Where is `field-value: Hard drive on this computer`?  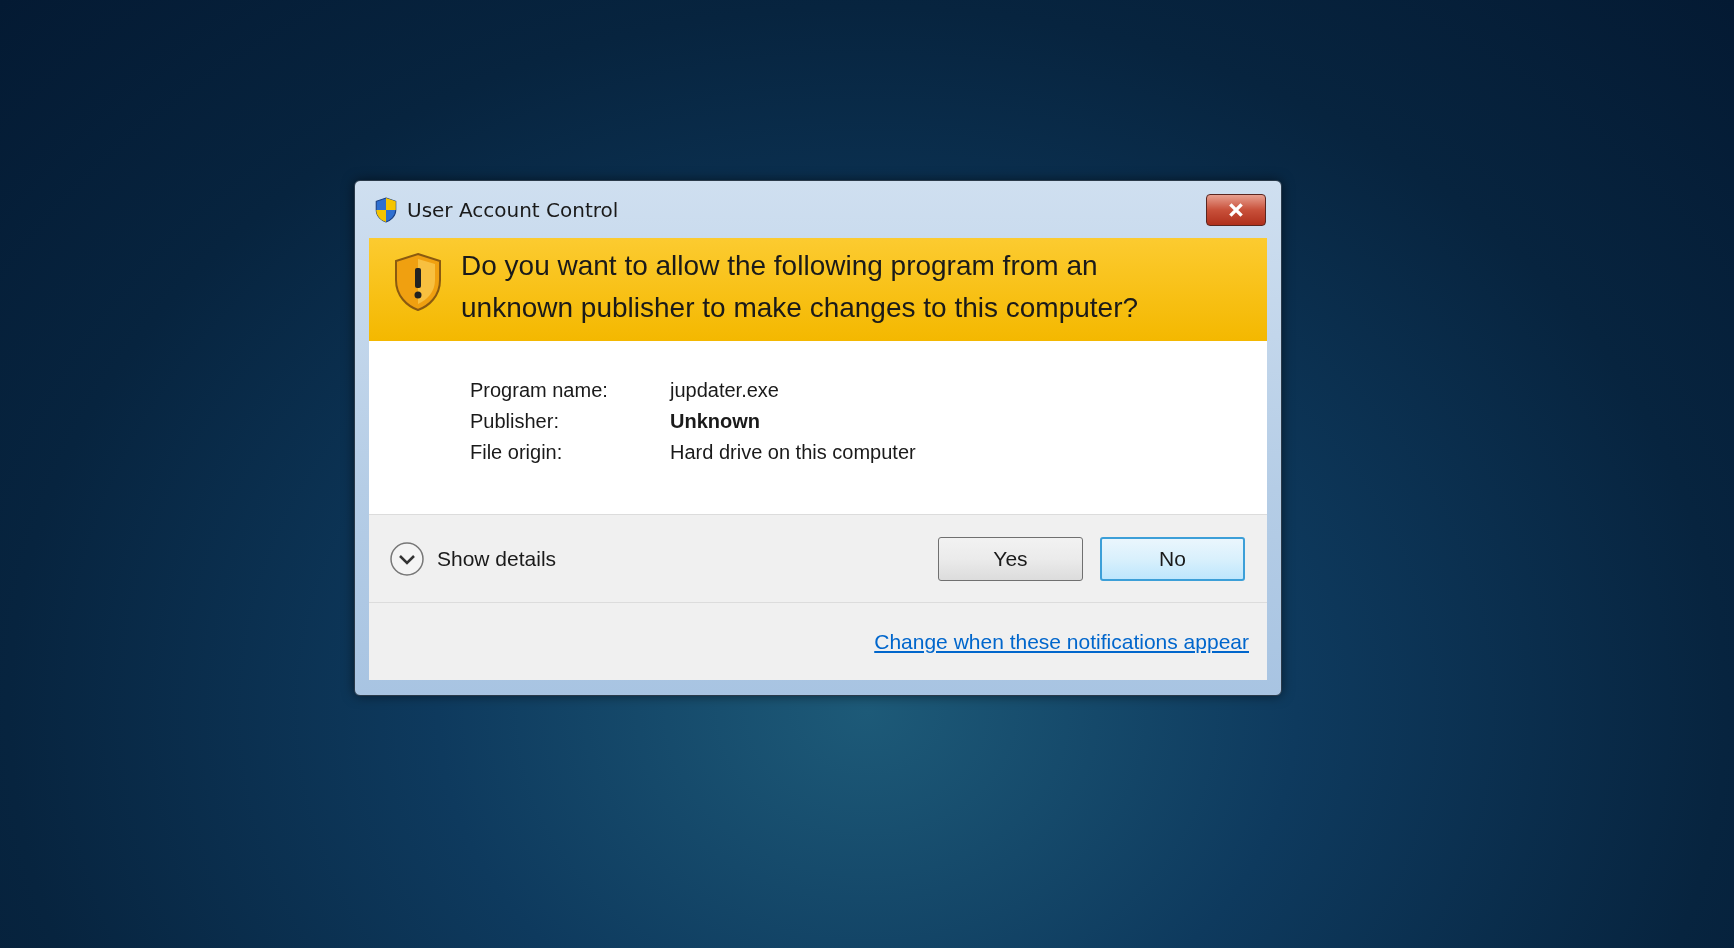 field-value: Hard drive on this computer is located at coordinates (793, 452).